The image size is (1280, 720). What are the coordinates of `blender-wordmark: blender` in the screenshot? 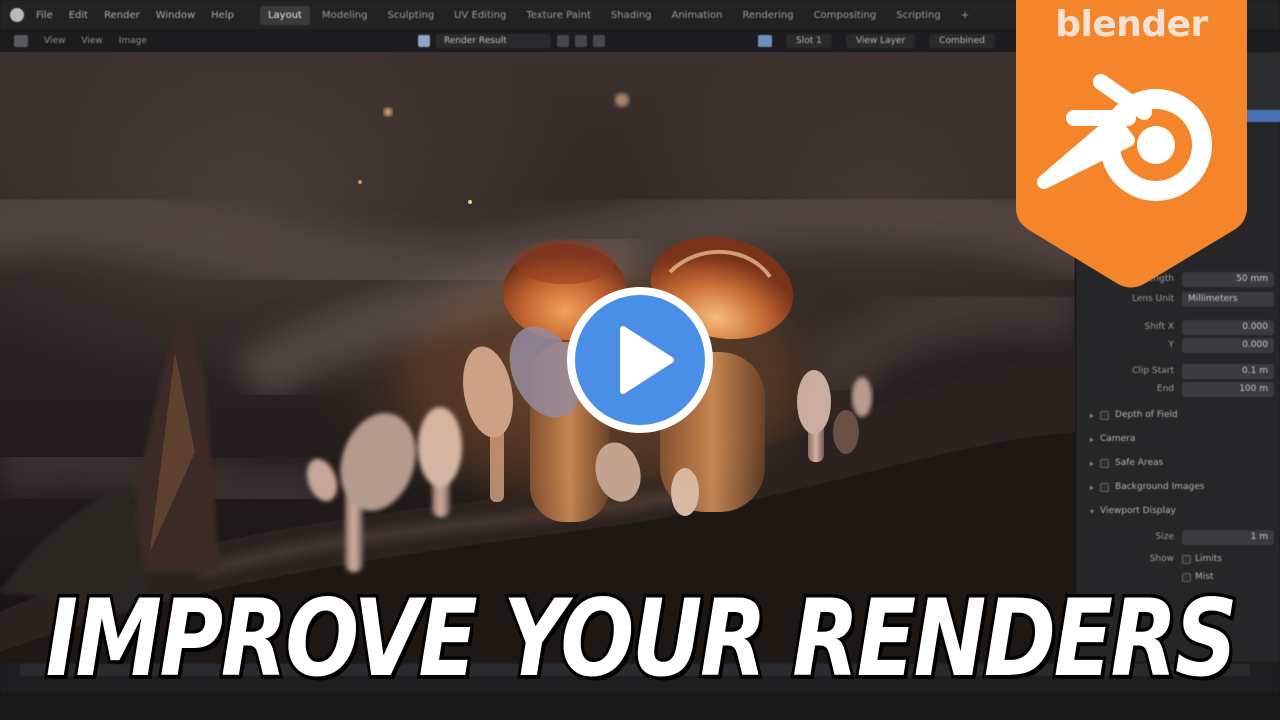 It's located at (1131, 24).